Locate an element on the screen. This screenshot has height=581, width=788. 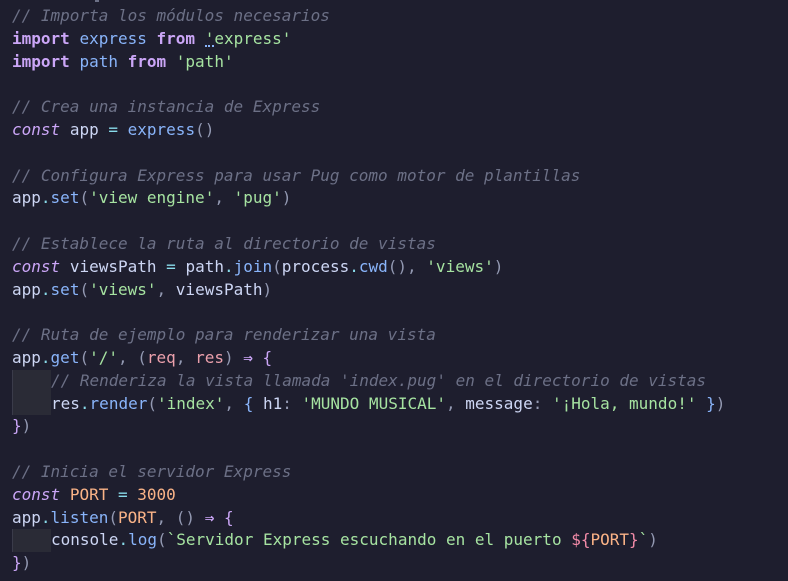
code-line: app.set('views', viewsPath) is located at coordinates (142, 290).